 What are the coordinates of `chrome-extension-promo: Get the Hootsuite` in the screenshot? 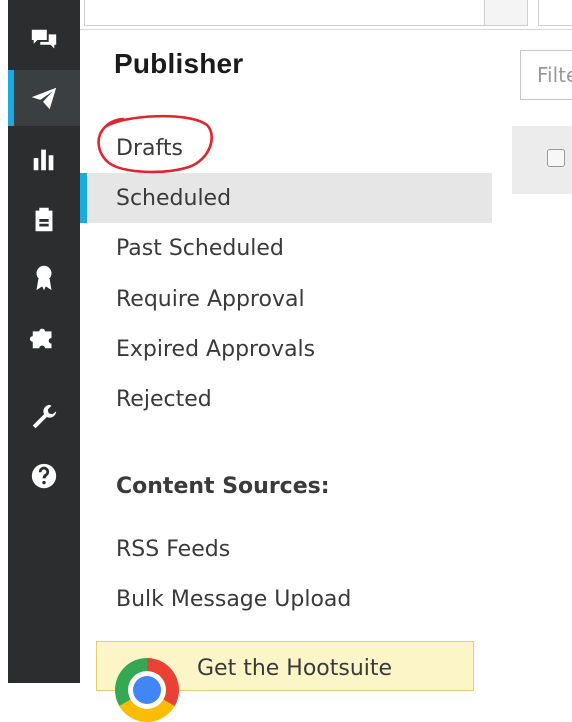 It's located at (285, 681).